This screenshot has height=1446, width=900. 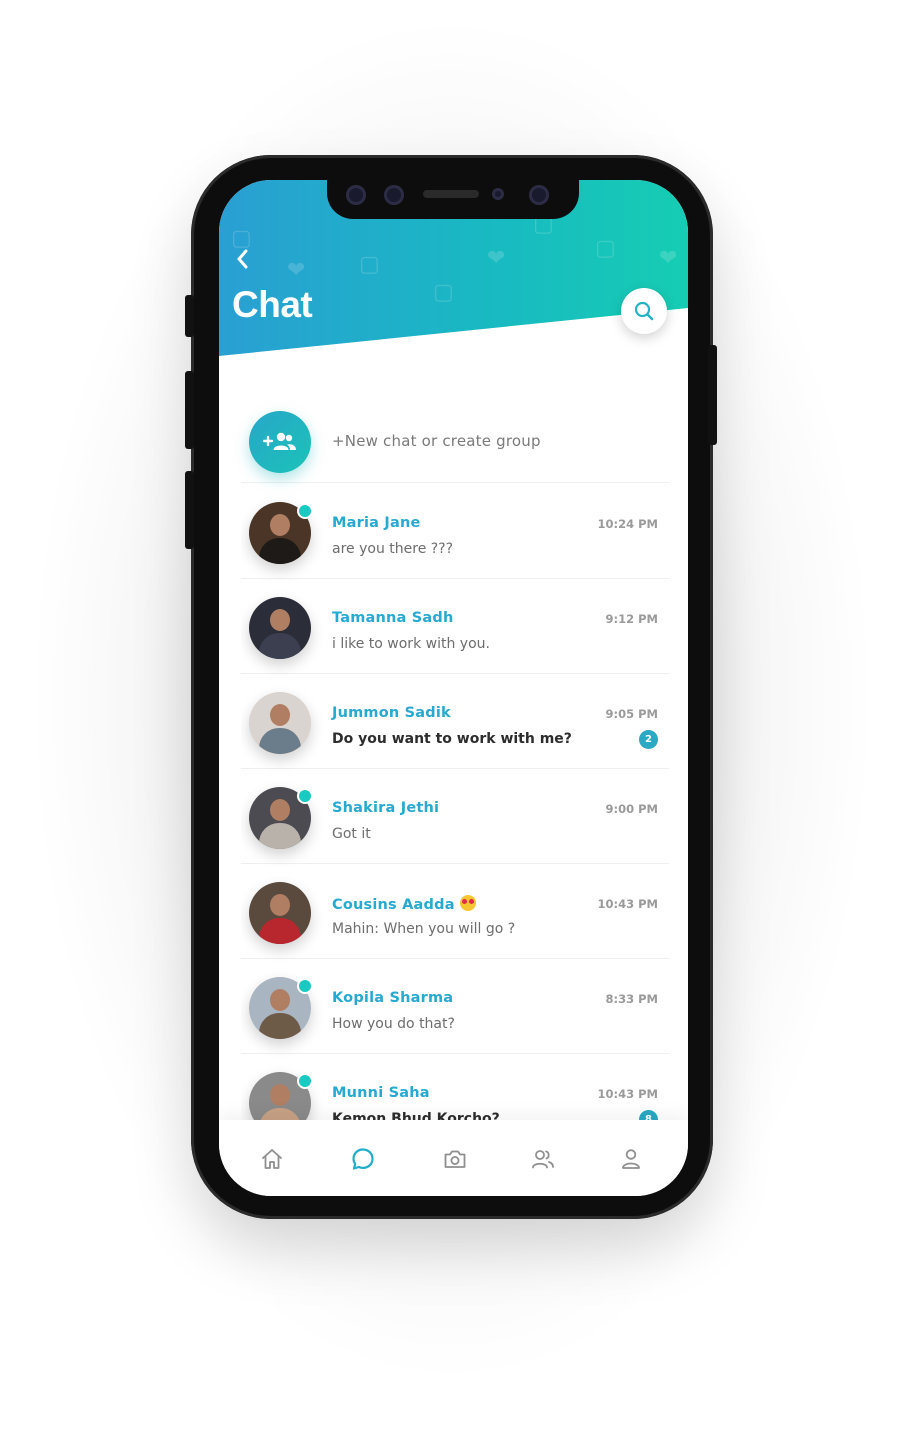 What do you see at coordinates (451, 194) in the screenshot?
I see `earpiece-speaker` at bounding box center [451, 194].